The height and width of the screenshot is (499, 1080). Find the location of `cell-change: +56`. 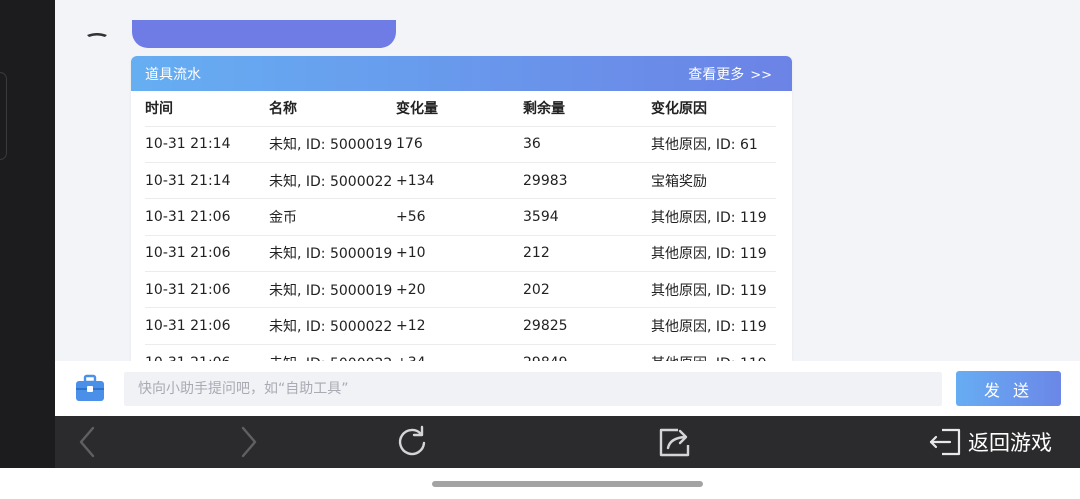

cell-change: +56 is located at coordinates (459, 217).